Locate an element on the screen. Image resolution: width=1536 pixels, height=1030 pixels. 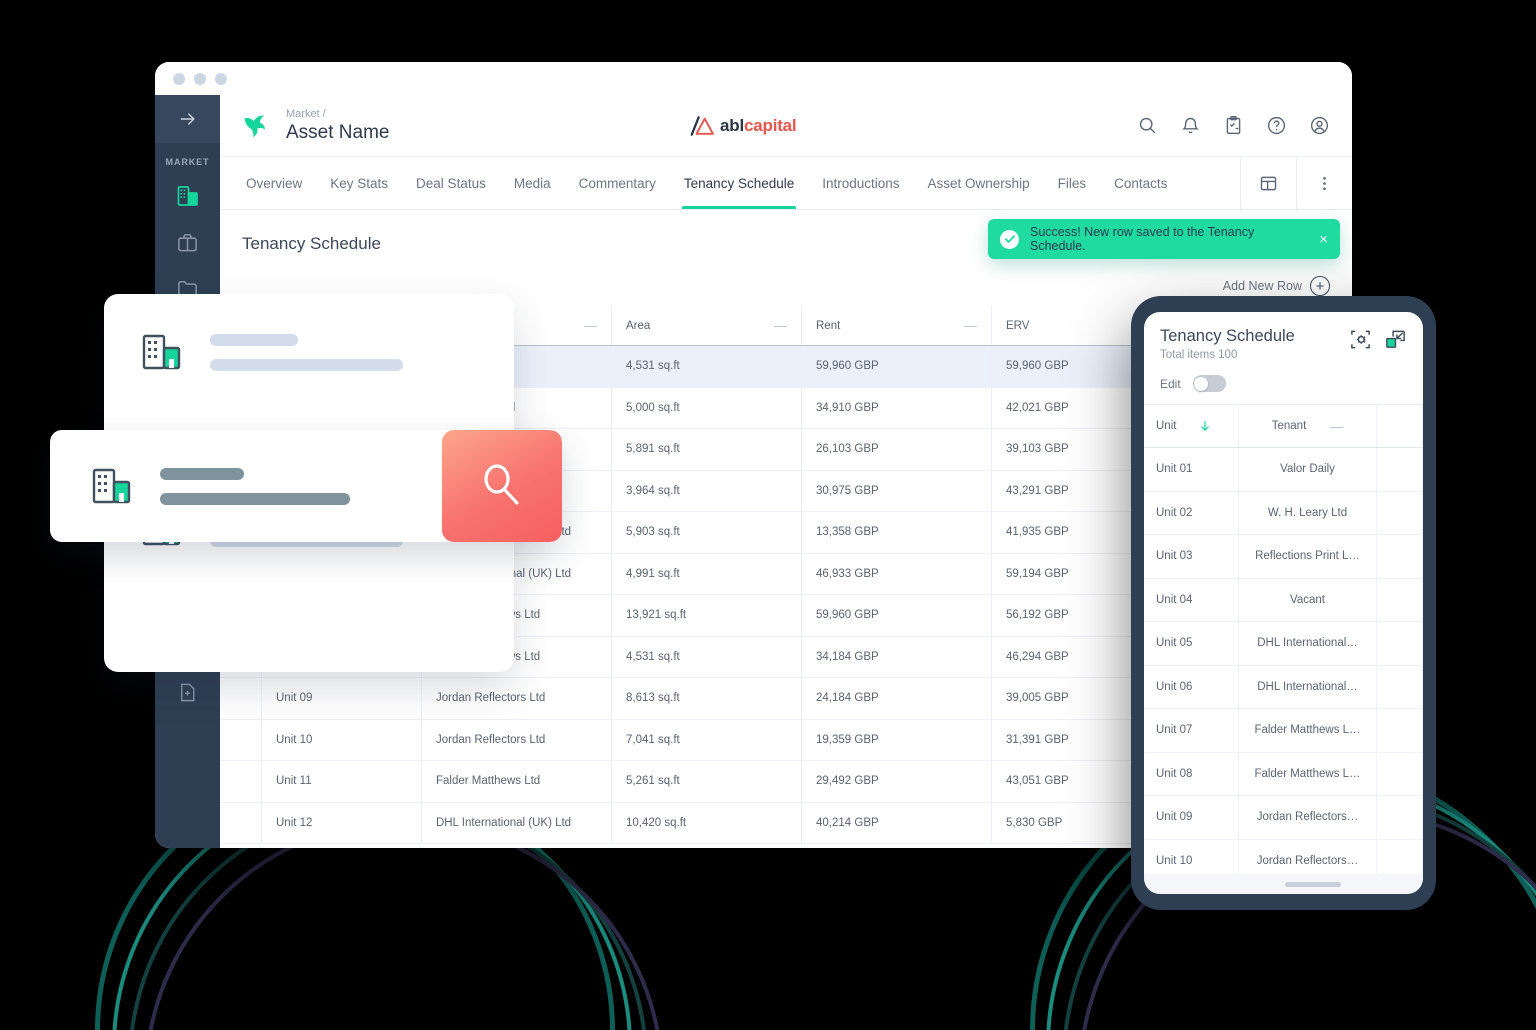
window-dot-minimize is located at coordinates (200, 78).